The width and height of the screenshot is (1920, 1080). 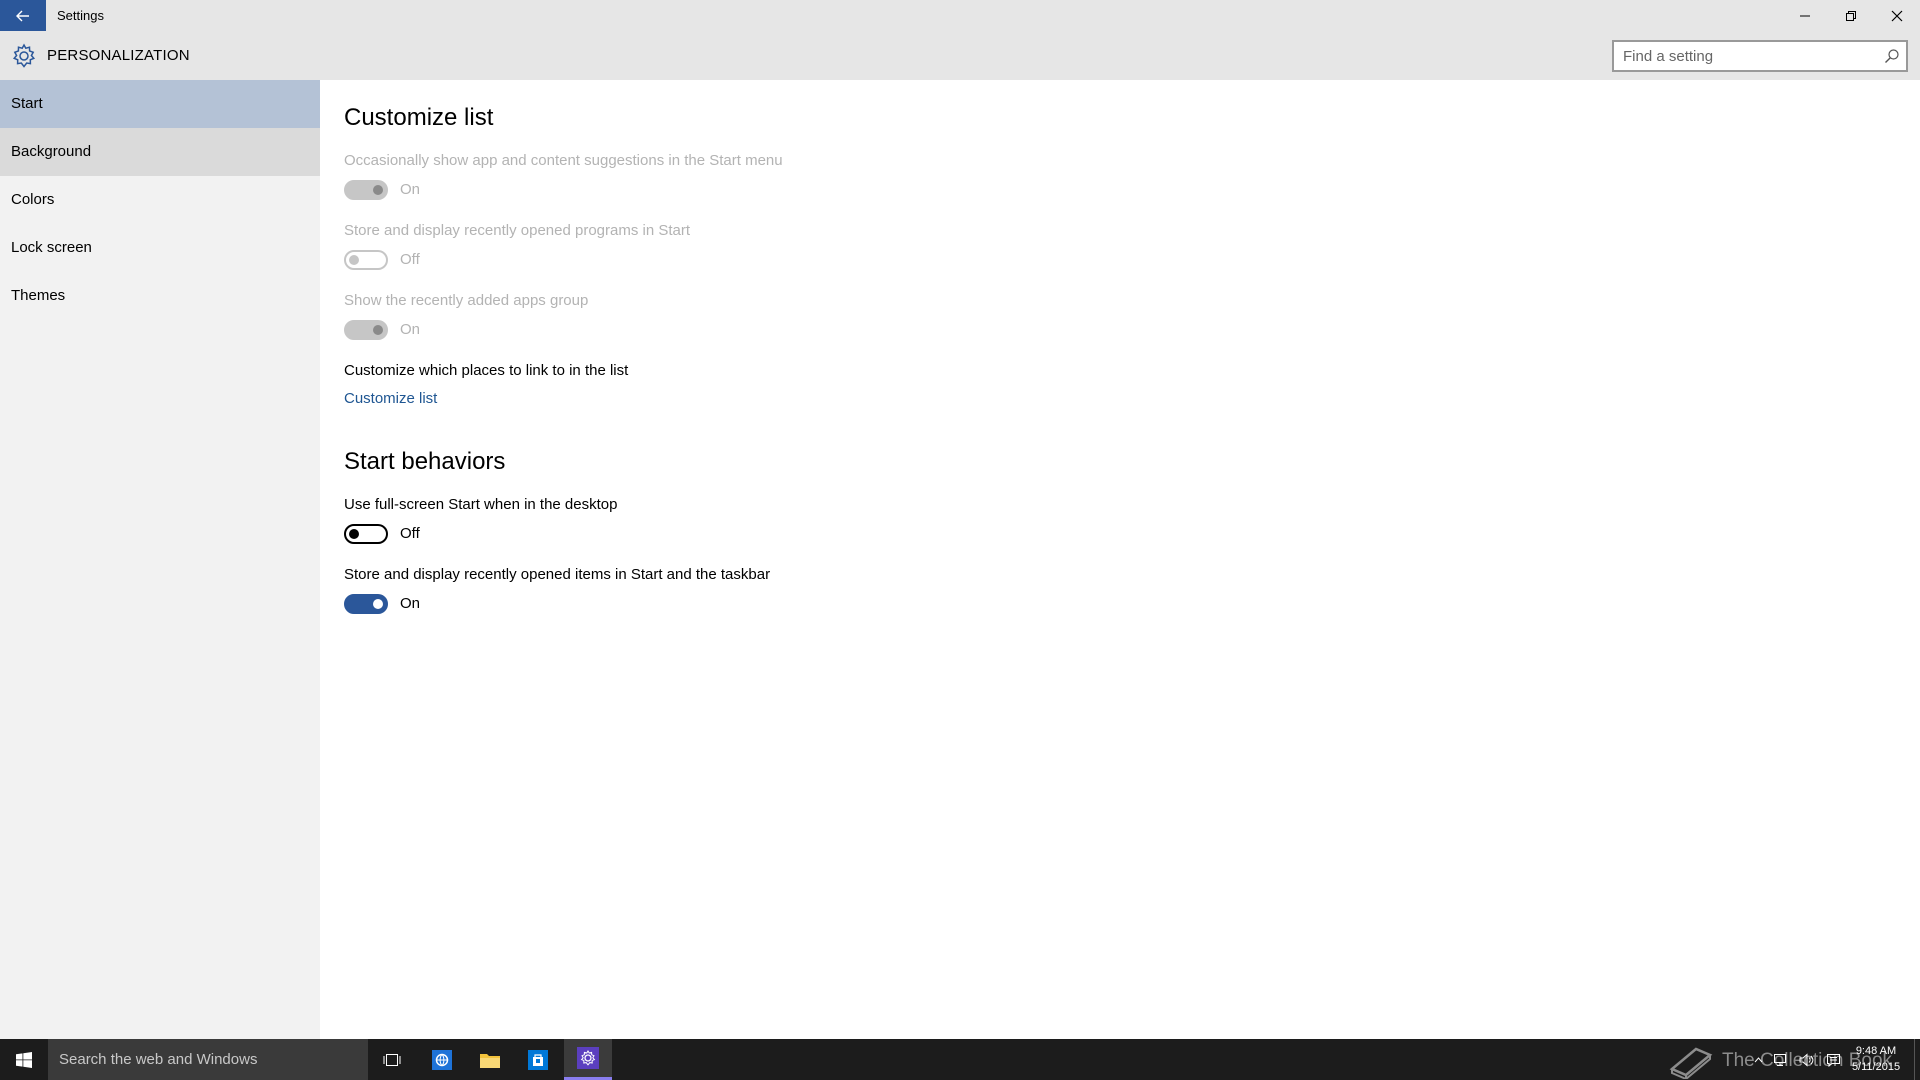 I want to click on volume-tray-button, so click(x=1807, y=1059).